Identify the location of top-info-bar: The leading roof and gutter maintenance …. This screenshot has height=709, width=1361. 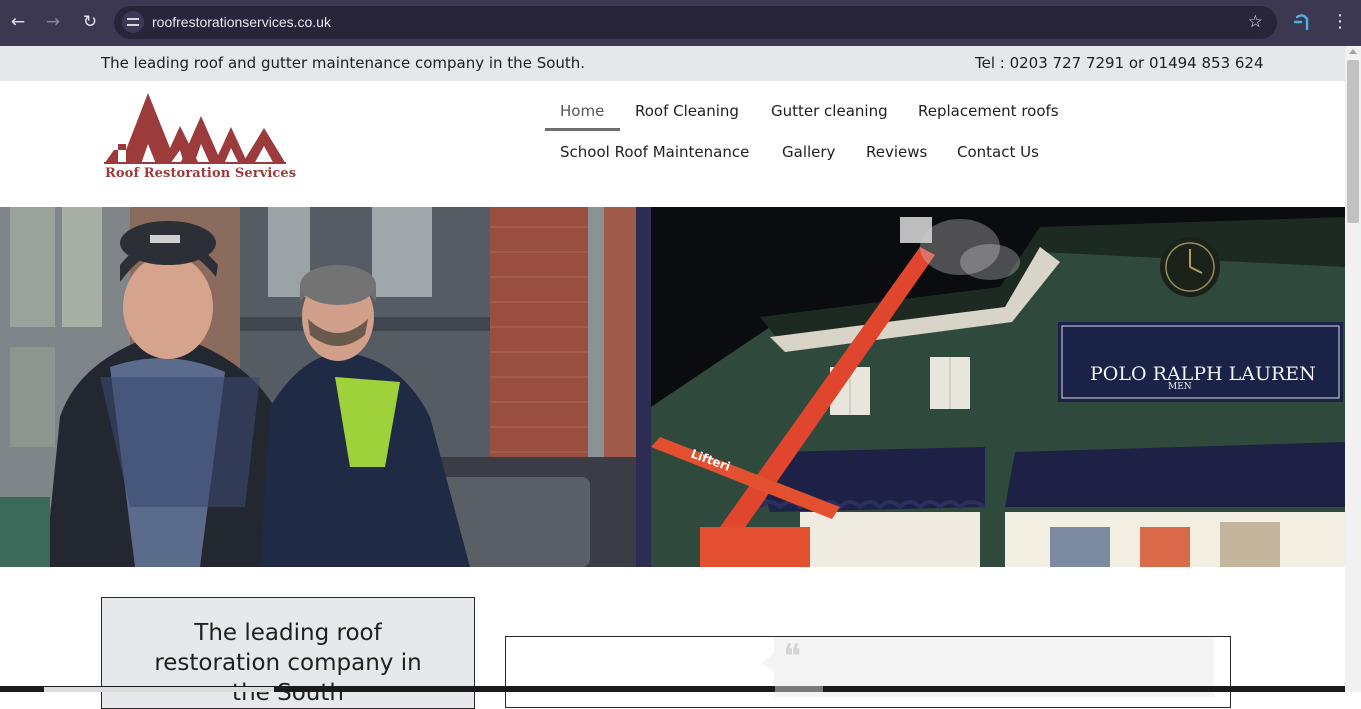
(672, 63).